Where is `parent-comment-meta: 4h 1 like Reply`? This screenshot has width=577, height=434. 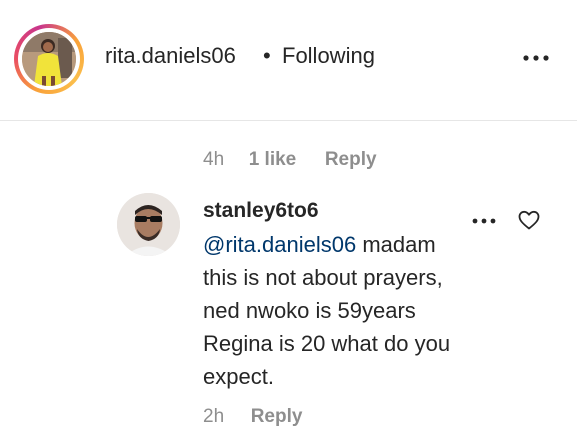
parent-comment-meta: 4h 1 like Reply is located at coordinates (290, 160).